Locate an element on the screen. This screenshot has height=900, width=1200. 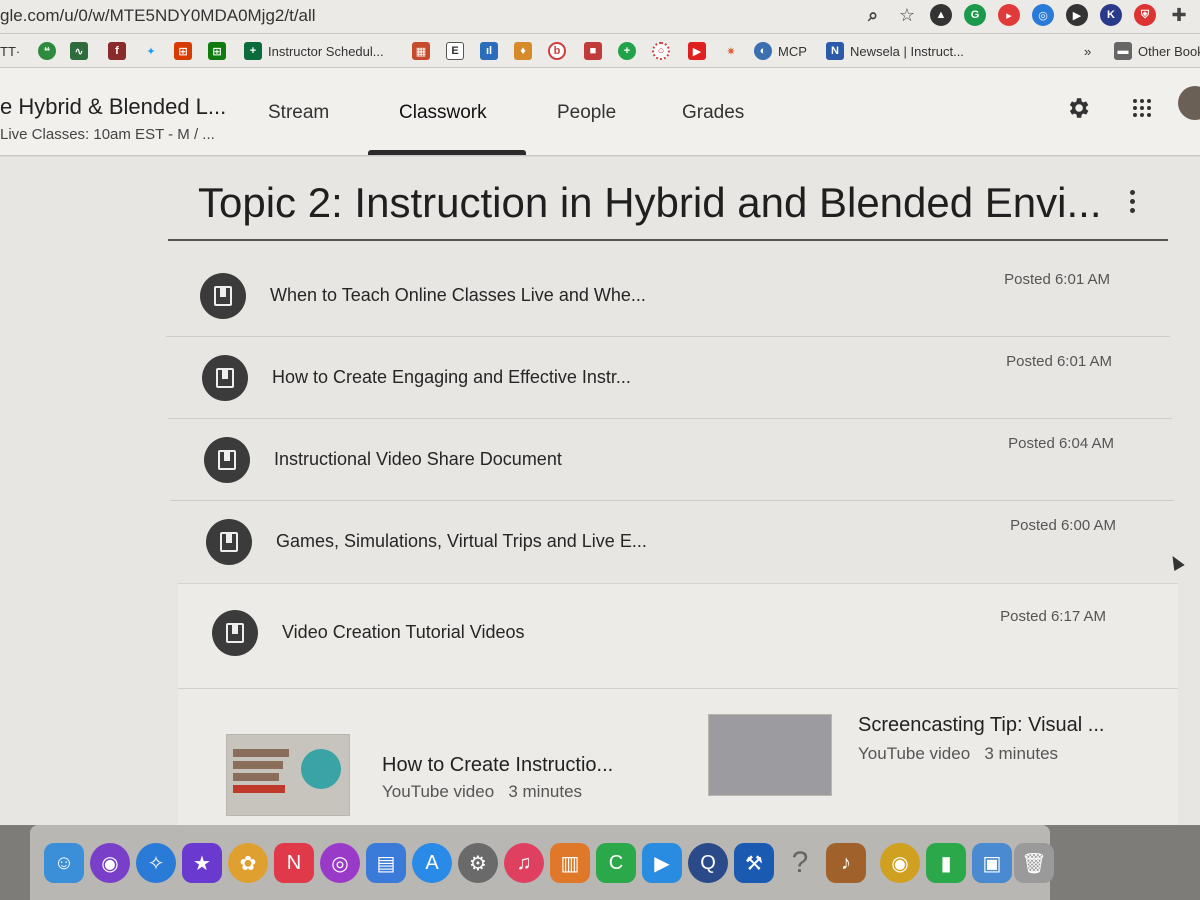
quicktime-icon: Q is located at coordinates (708, 863).